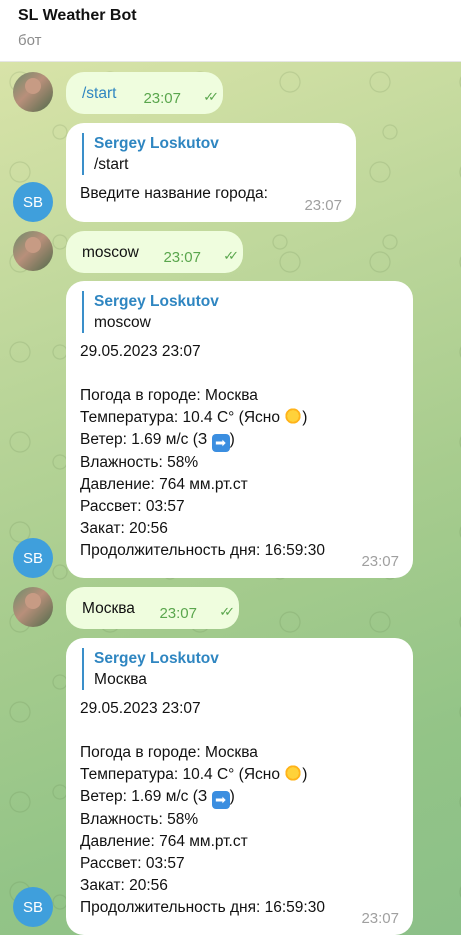  I want to click on message-text: Москва, so click(108, 608).